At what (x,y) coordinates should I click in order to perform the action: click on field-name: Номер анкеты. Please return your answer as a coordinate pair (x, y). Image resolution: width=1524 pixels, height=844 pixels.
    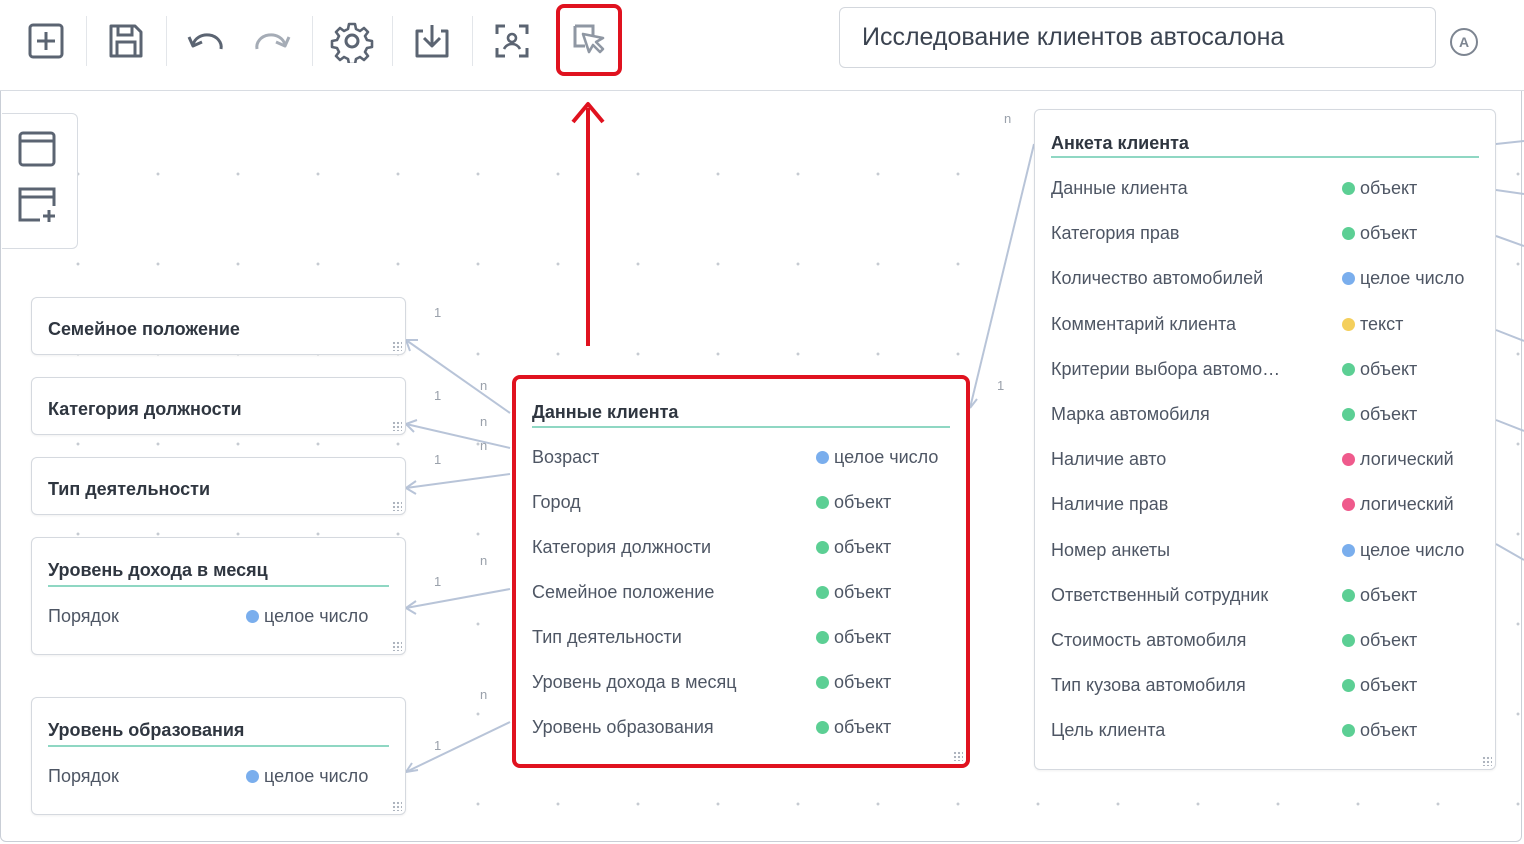
    Looking at the image, I should click on (1111, 549).